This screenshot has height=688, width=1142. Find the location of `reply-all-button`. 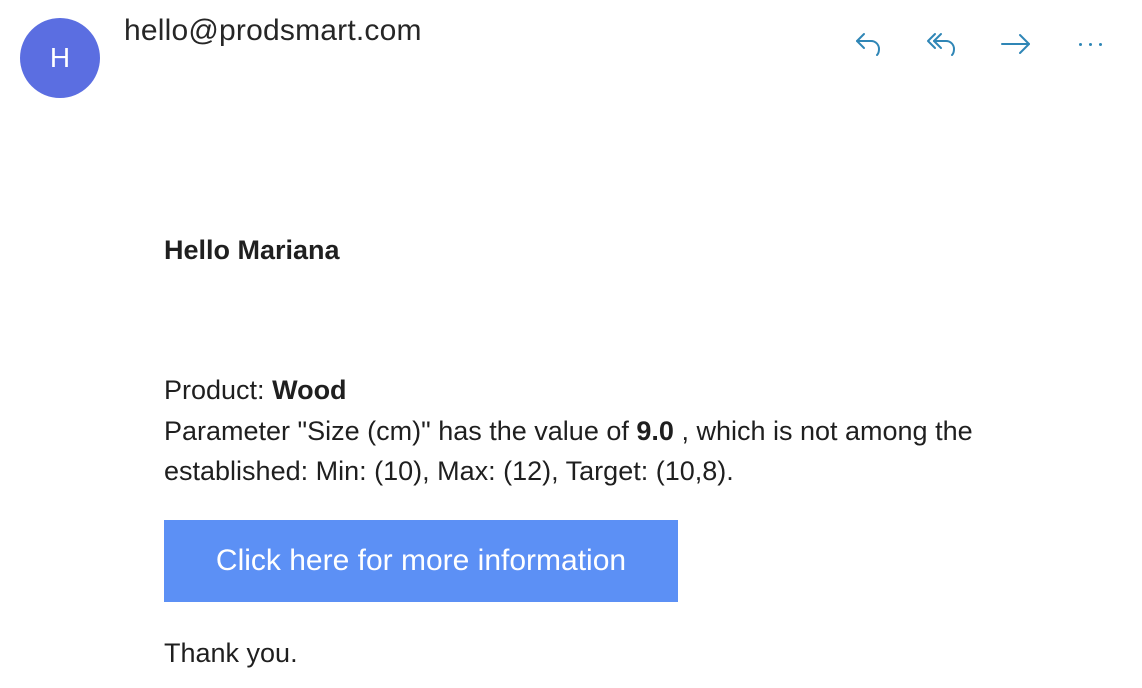

reply-all-button is located at coordinates (942, 44).